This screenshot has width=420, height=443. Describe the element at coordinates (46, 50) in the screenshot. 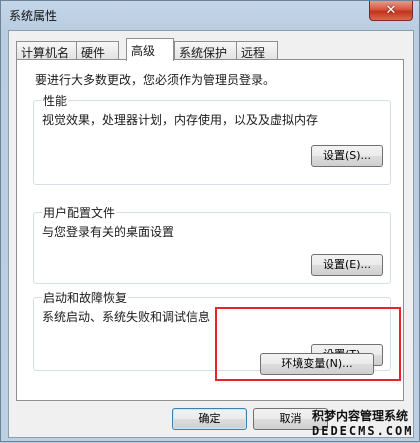

I see `tab-computer-name: 计算机名` at that location.